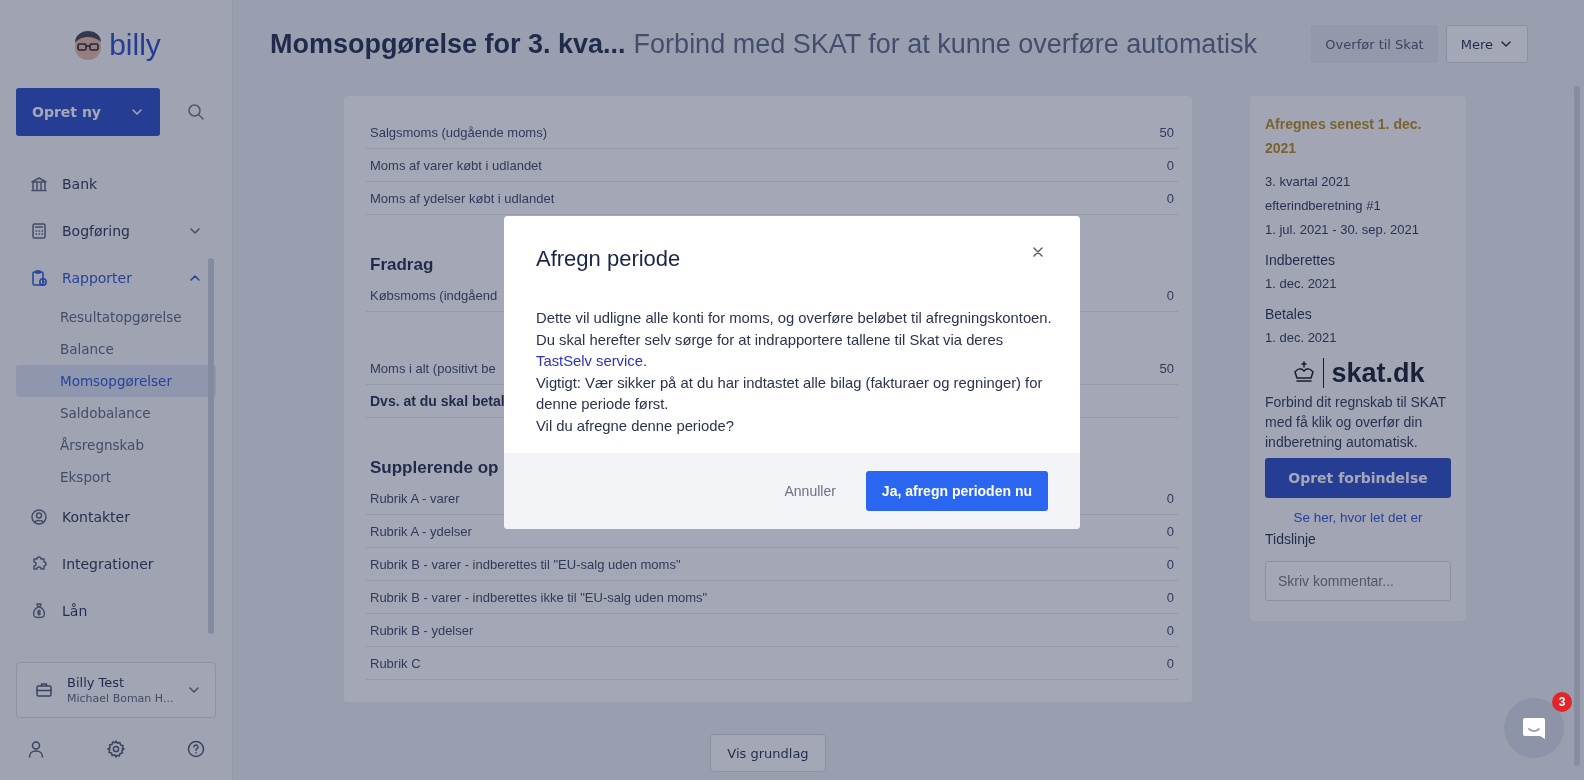 The width and height of the screenshot is (1584, 780). What do you see at coordinates (116, 317) in the screenshot?
I see `nav-subitem: Resultatopgørelse` at bounding box center [116, 317].